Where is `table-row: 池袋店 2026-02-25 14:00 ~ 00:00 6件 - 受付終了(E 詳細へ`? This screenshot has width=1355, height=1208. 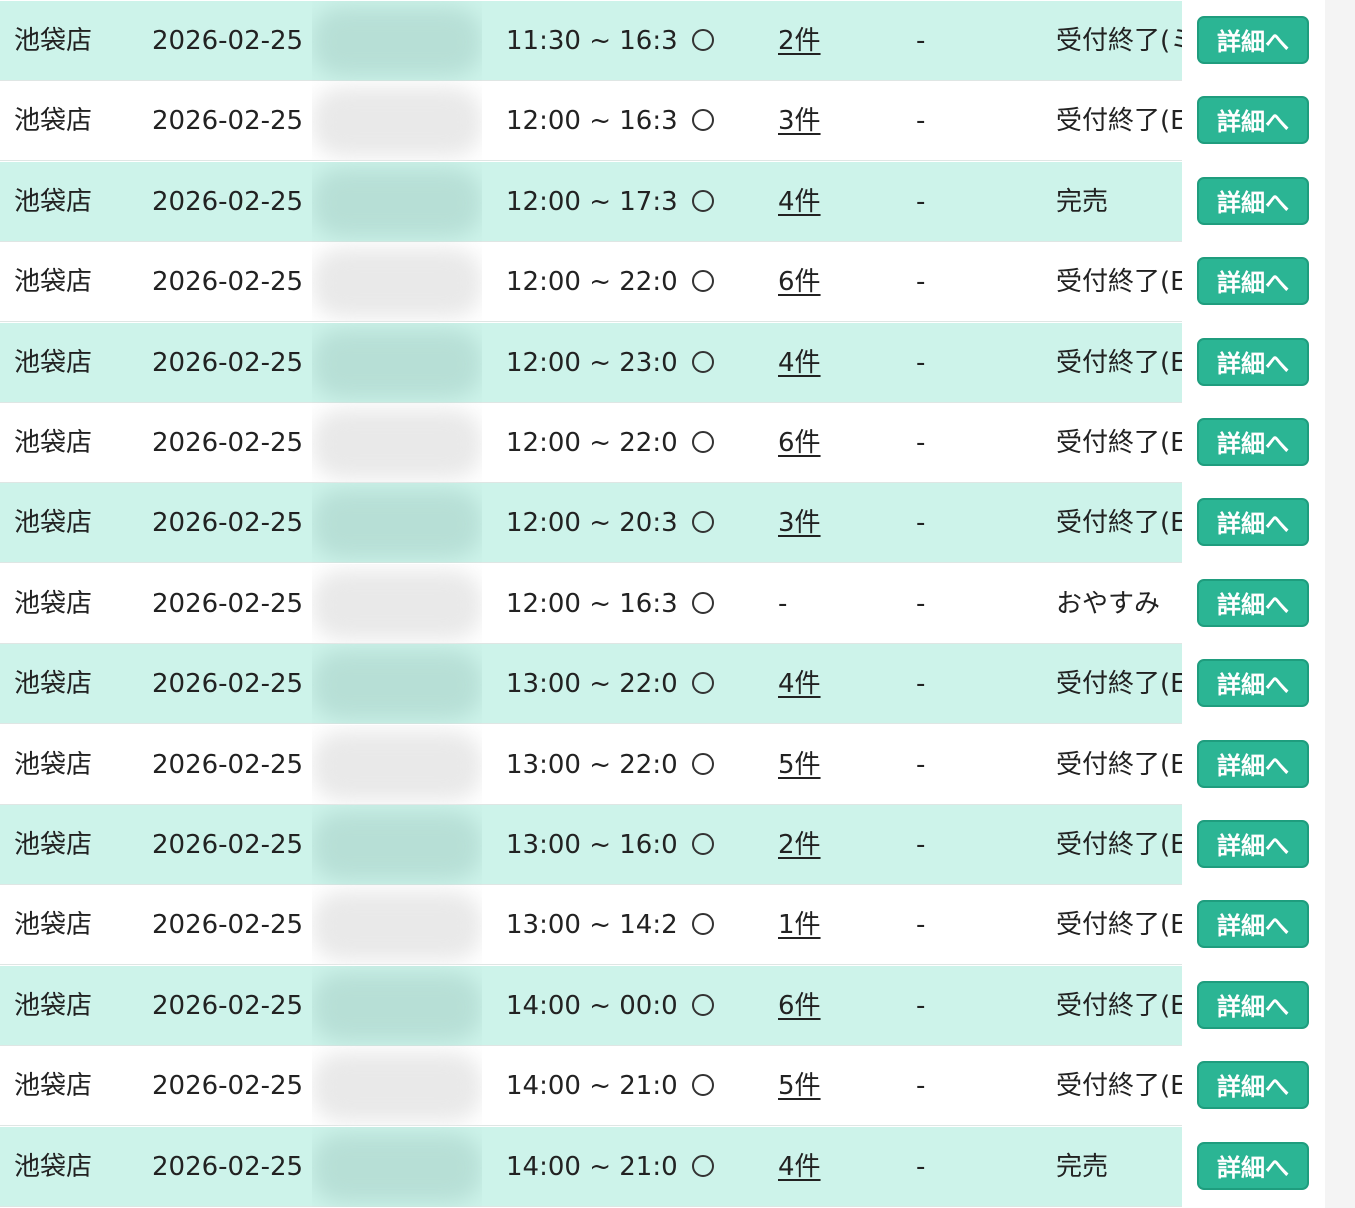 table-row: 池袋店 2026-02-25 14:00 ~ 00:00 6件 - 受付終了(E 詳細へ is located at coordinates (662, 1006).